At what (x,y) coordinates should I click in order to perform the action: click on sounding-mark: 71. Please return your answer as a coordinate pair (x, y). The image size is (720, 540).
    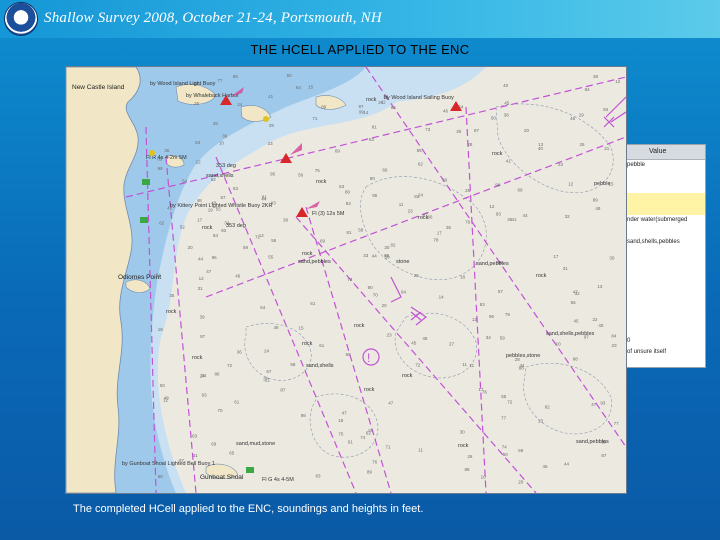
    Looking at the image, I should click on (315, 118).